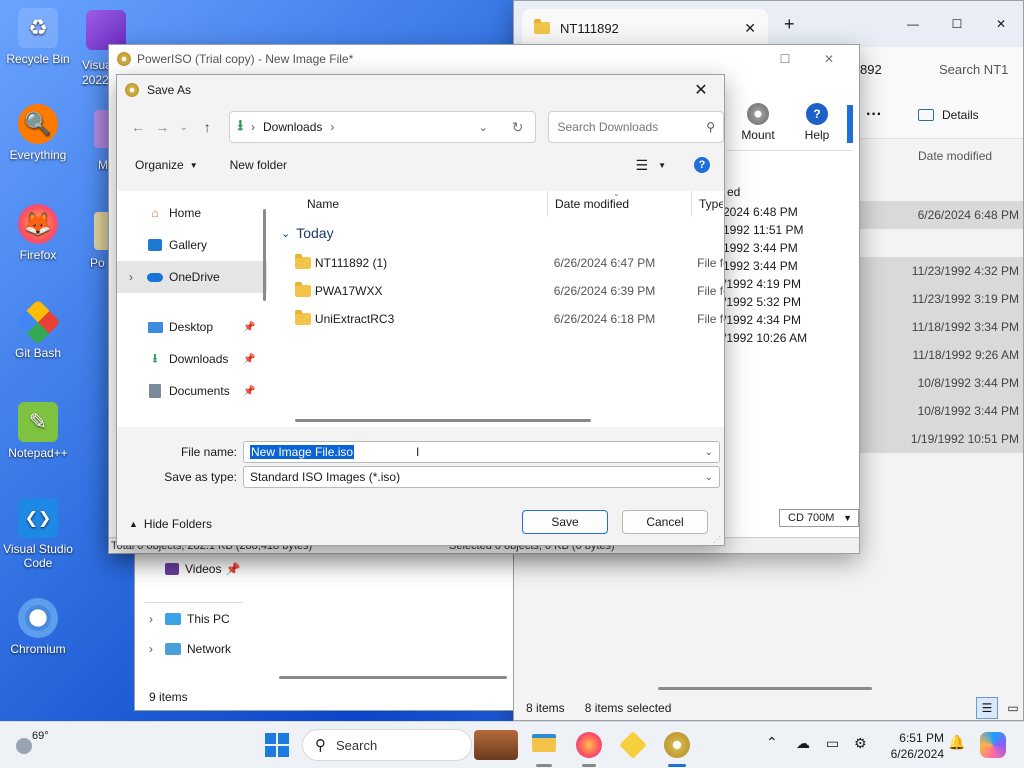 Image resolution: width=1024 pixels, height=768 pixels. What do you see at coordinates (38, 627) in the screenshot?
I see `desktop-icon-chromium: Chromium` at bounding box center [38, 627].